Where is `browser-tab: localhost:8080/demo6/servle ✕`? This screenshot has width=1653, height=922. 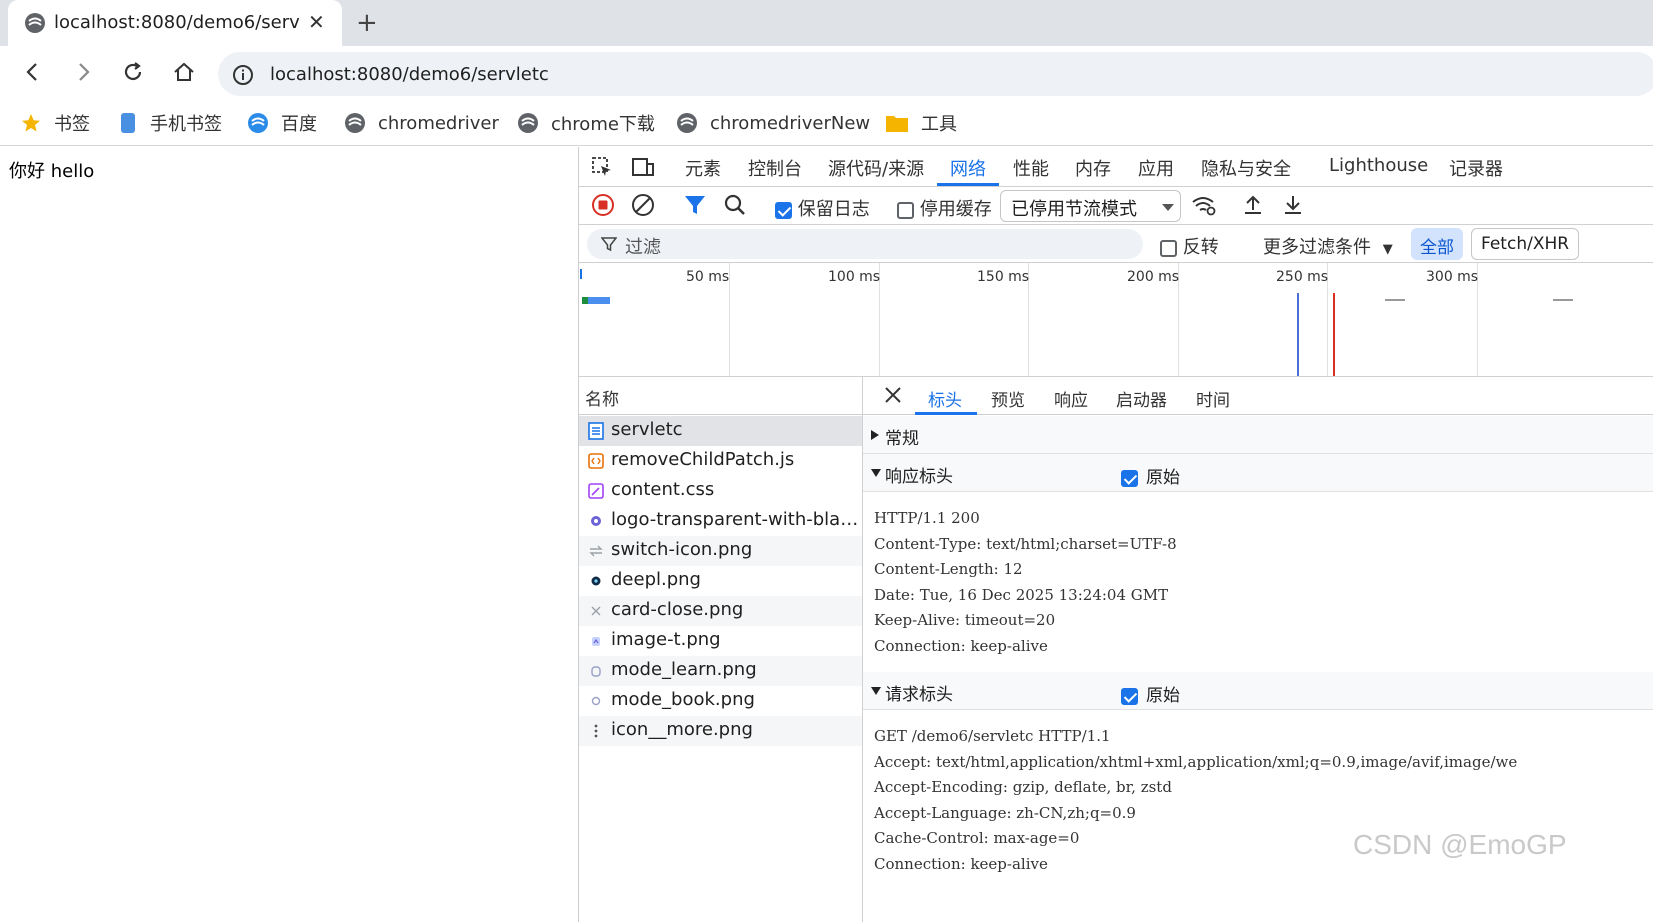 browser-tab: localhost:8080/demo6/servle ✕ is located at coordinates (175, 23).